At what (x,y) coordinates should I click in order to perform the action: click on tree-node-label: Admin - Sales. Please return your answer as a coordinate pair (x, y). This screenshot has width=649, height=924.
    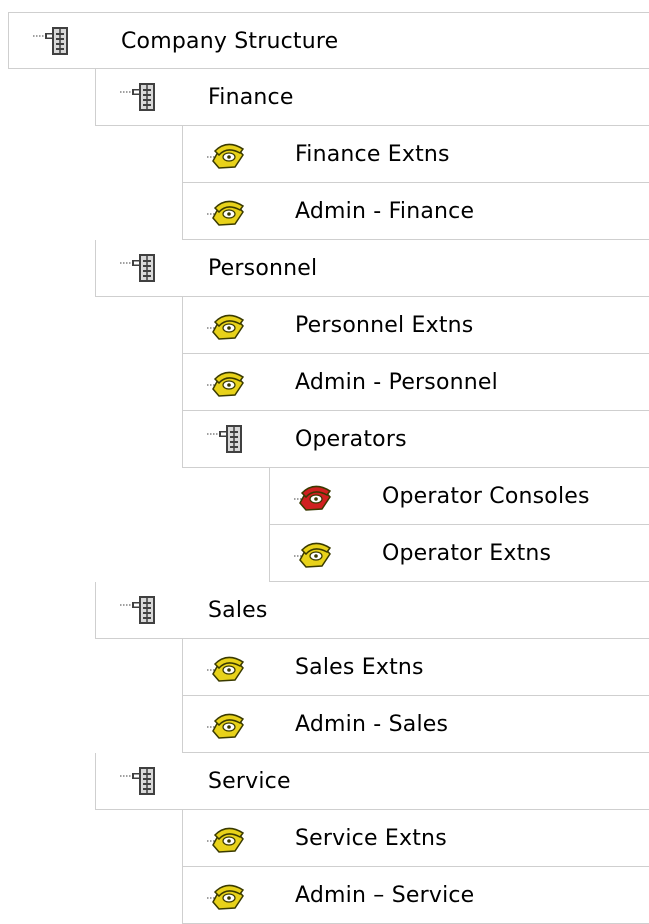
    Looking at the image, I should click on (372, 724).